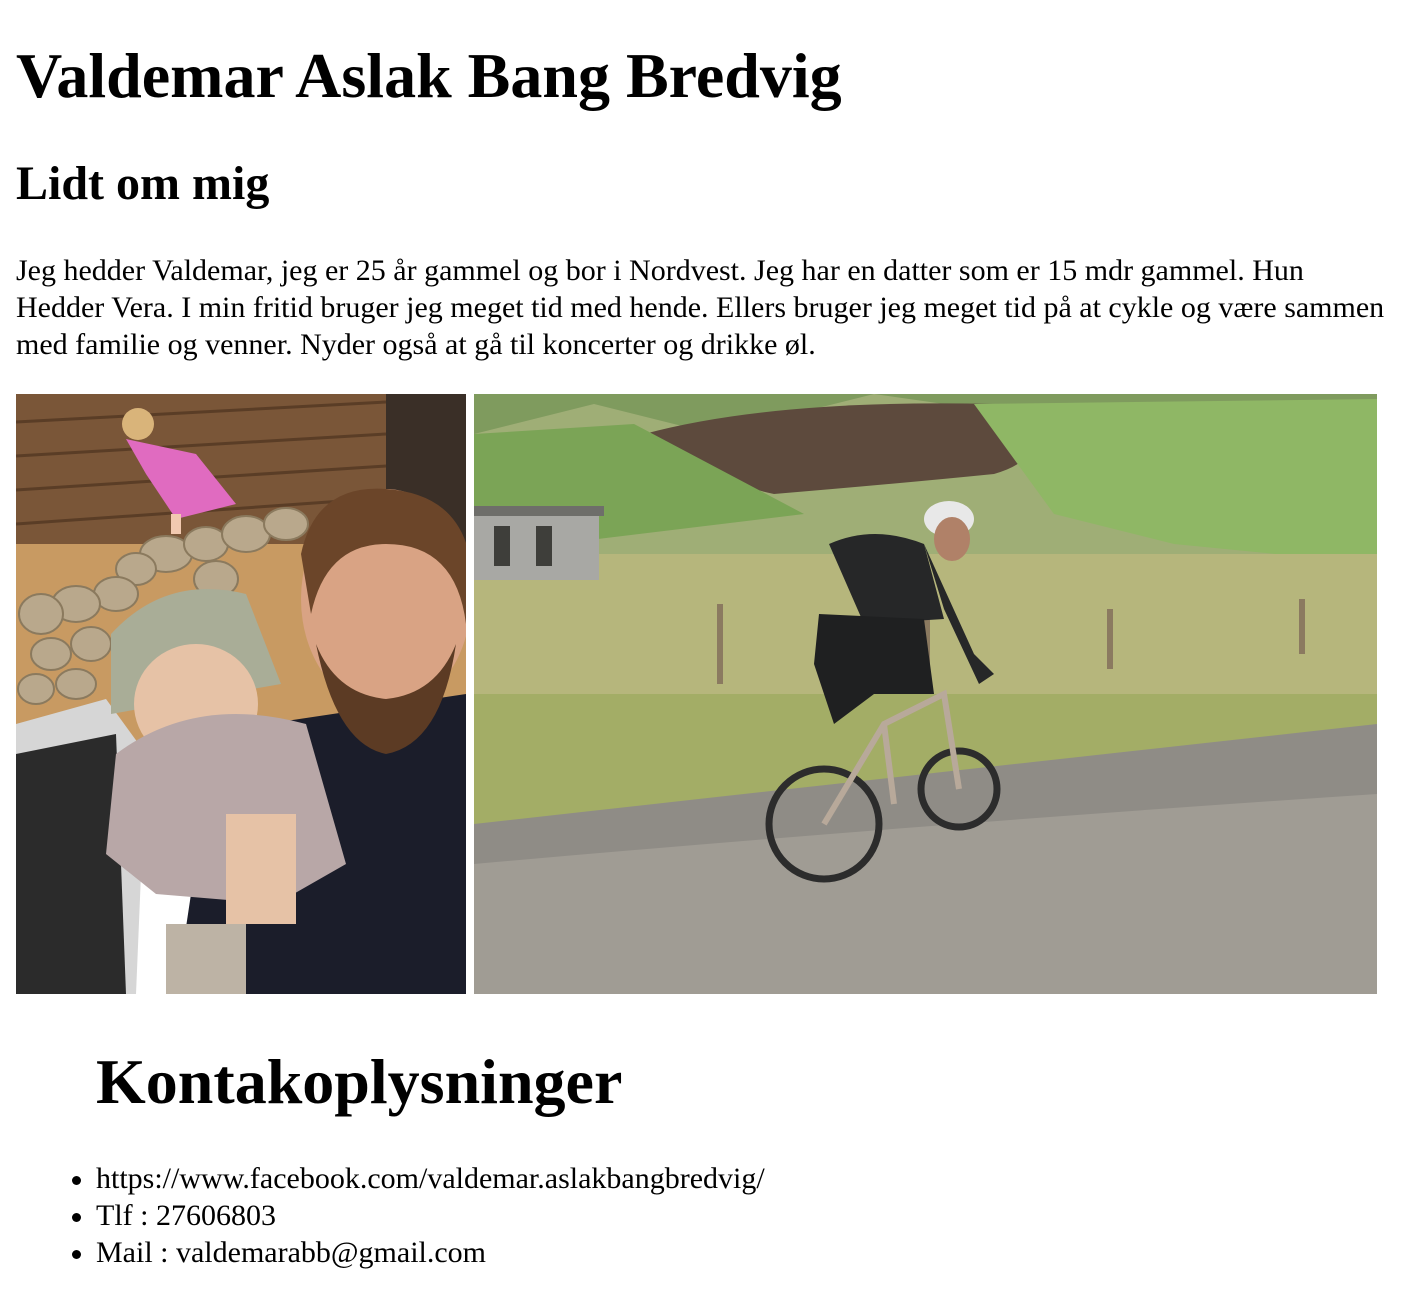  I want to click on page-title: Valdemar Aslak Bang Bredvig, so click(429, 75).